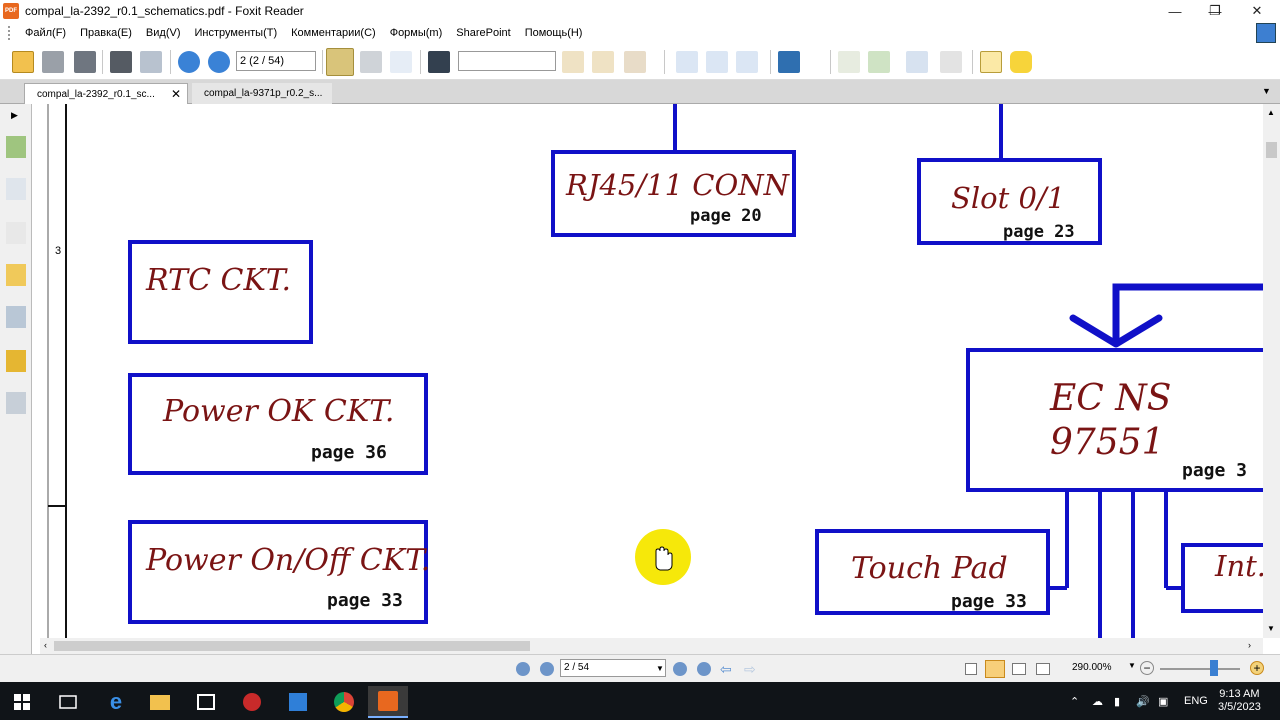  What do you see at coordinates (1175, 11) in the screenshot?
I see `minimize-icon: —` at bounding box center [1175, 11].